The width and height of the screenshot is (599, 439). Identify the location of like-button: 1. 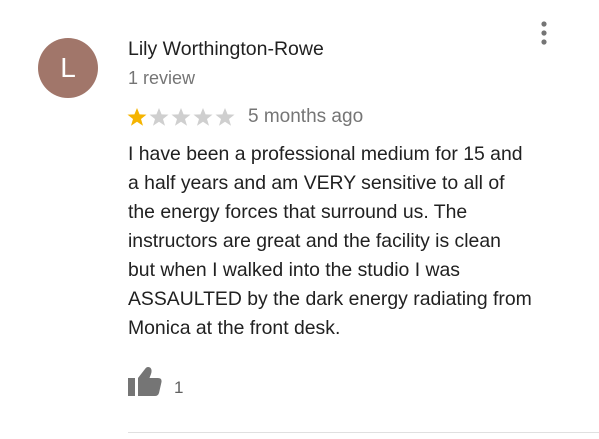
(155, 381).